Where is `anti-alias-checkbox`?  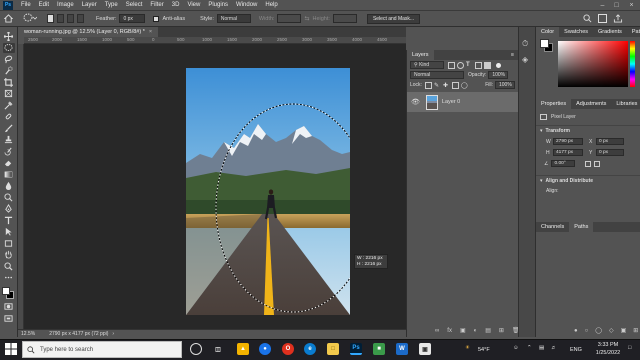
anti-alias-checkbox is located at coordinates (156, 18).